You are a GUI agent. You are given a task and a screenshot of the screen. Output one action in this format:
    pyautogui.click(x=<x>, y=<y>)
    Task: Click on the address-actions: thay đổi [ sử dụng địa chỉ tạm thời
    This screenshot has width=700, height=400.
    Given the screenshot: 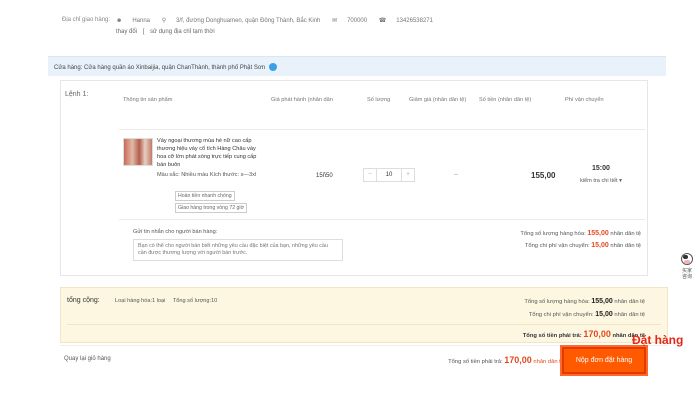 What is the action you would take?
    pyautogui.click(x=167, y=32)
    